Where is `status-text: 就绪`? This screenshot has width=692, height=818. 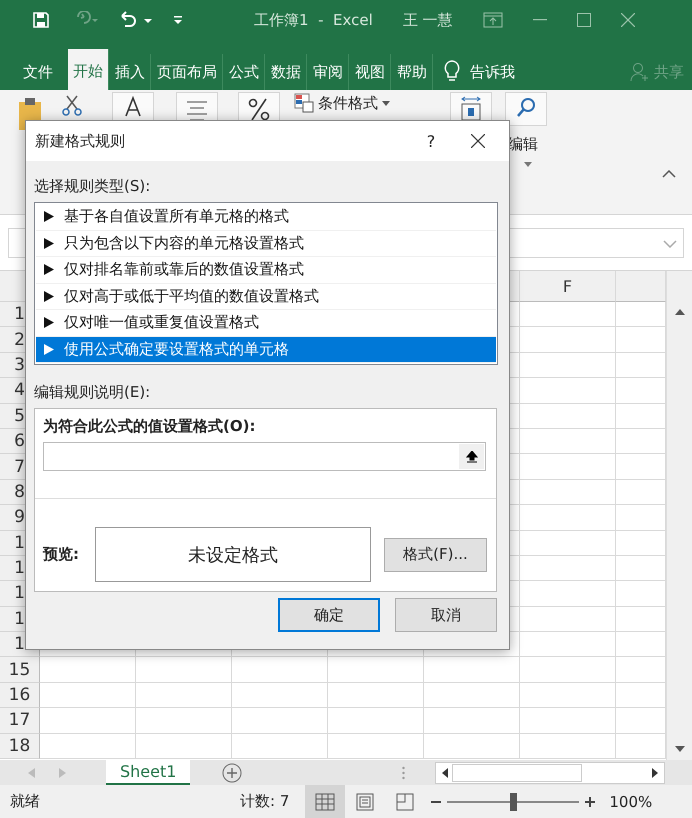
status-text: 就绪 is located at coordinates (25, 801).